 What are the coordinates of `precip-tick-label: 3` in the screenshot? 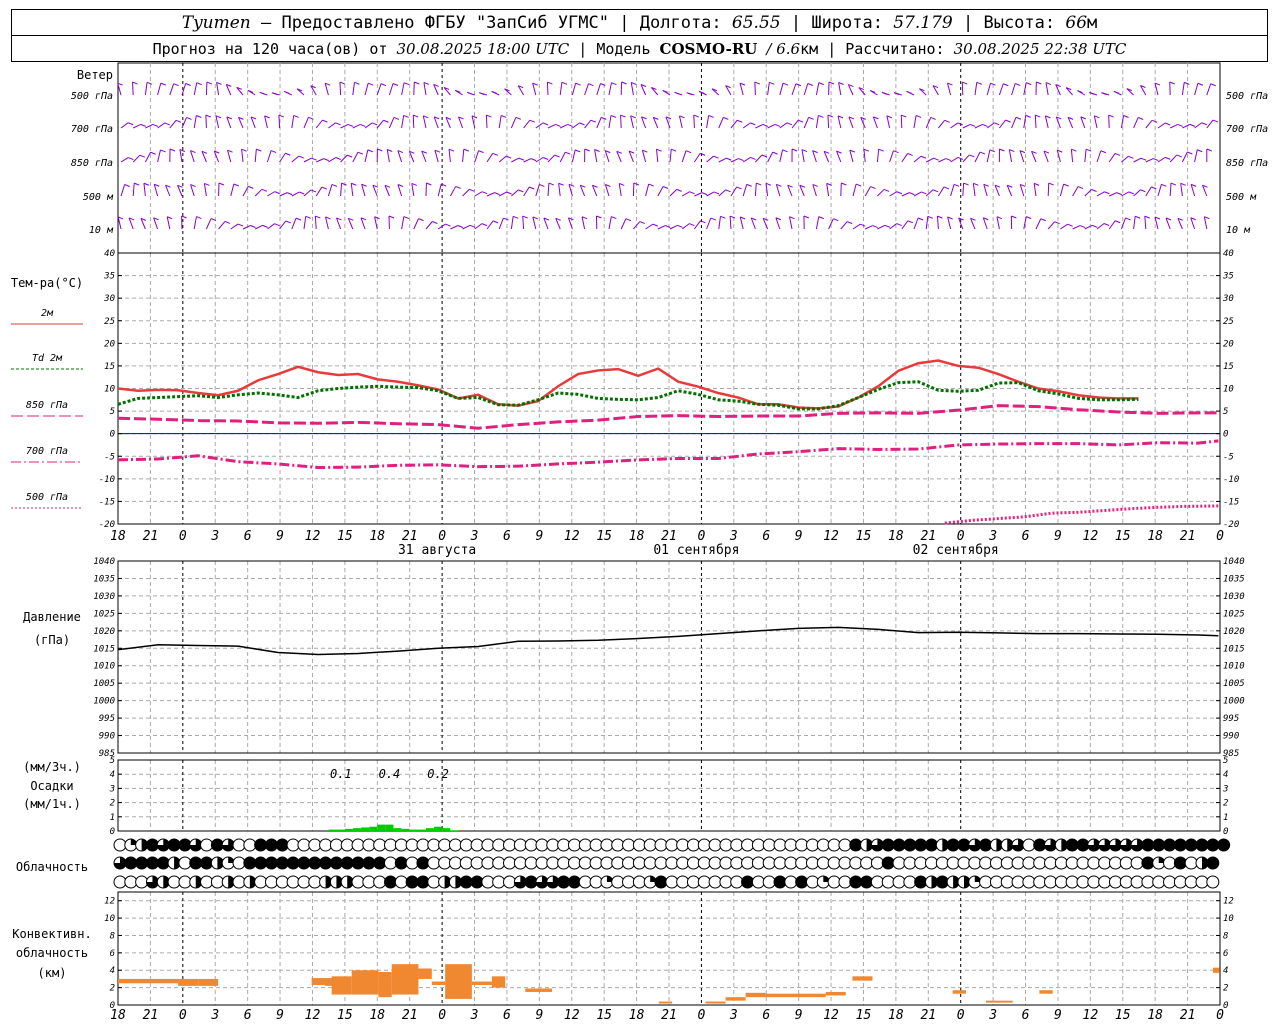 It's located at (1225, 789).